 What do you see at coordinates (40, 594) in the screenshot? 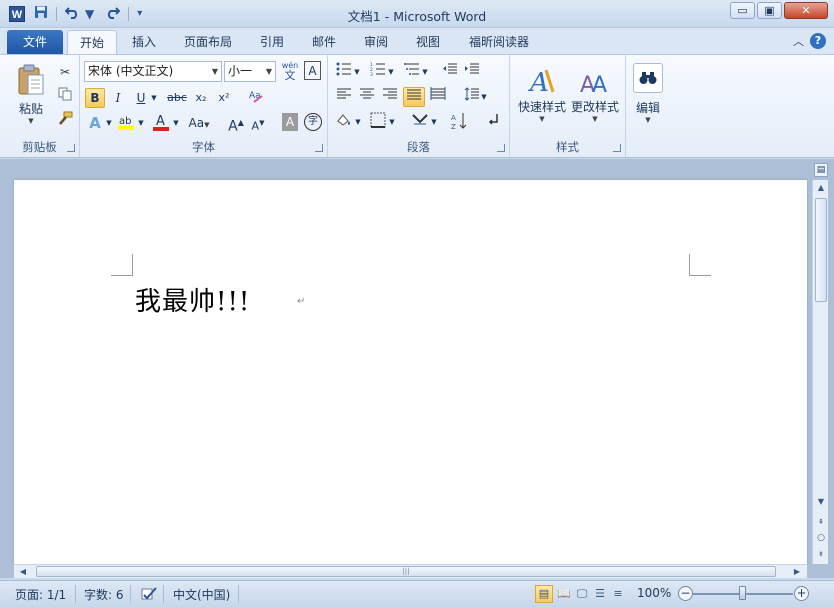
I see `page-count: 页面: 1/1` at bounding box center [40, 594].